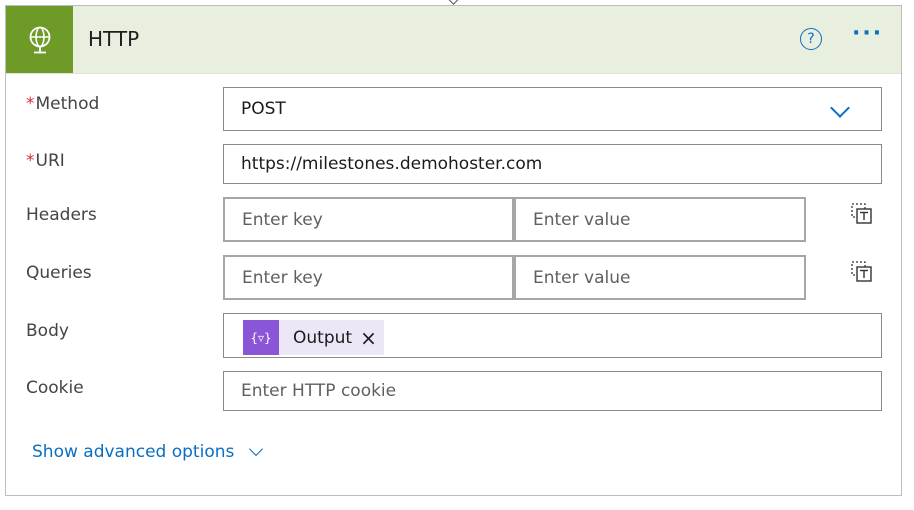  I want to click on cookie-placeholder: Enter HTTP cookie, so click(319, 391).